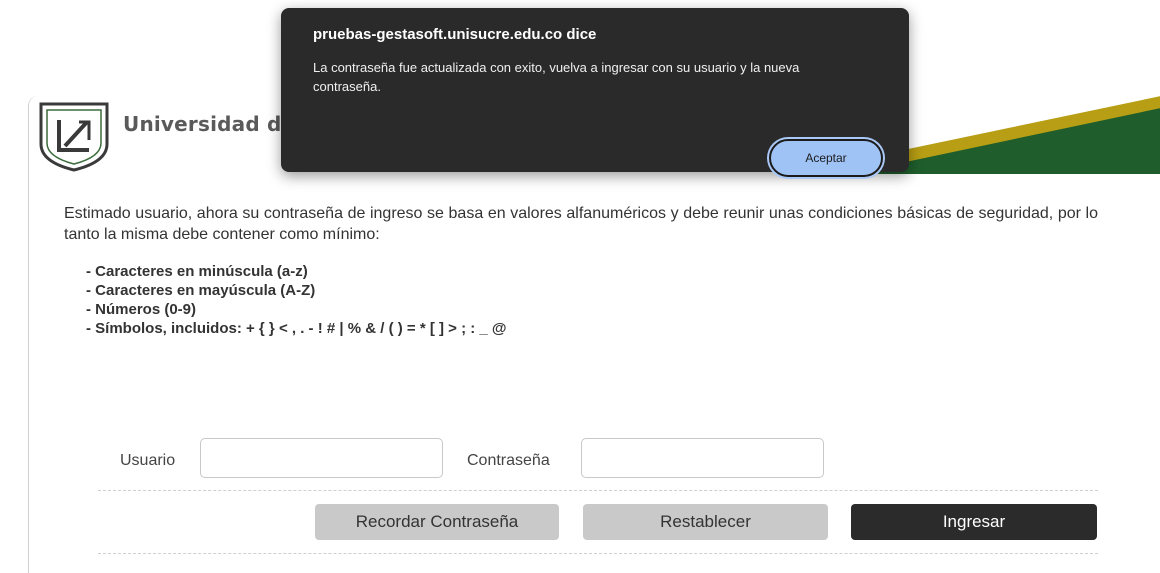 Image resolution: width=1160 pixels, height=573 pixels. Describe the element at coordinates (141, 309) in the screenshot. I see `requirement-numbers: - Números (0-9)` at that location.